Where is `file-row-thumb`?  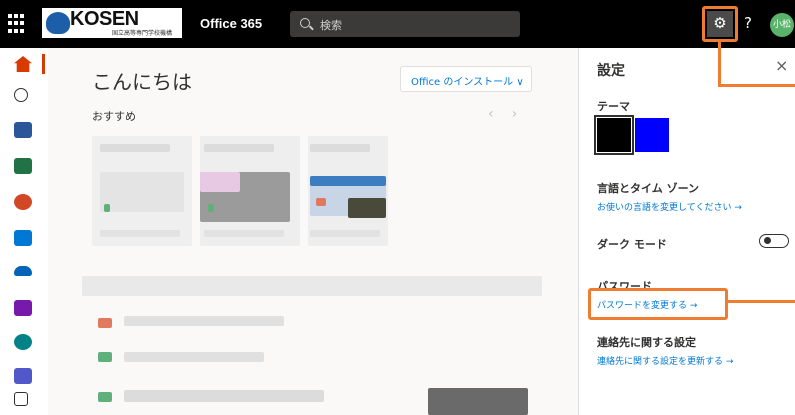
file-row-thumb is located at coordinates (478, 401).